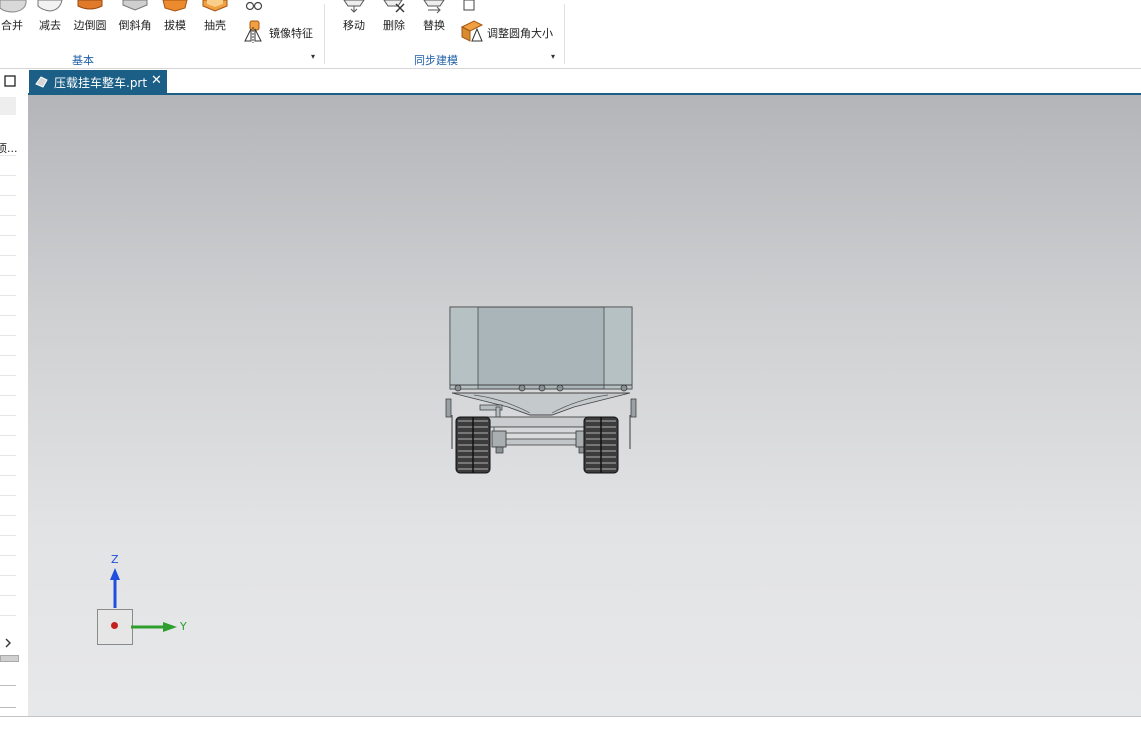  I want to click on edge-blend-icon, so click(90, 5).